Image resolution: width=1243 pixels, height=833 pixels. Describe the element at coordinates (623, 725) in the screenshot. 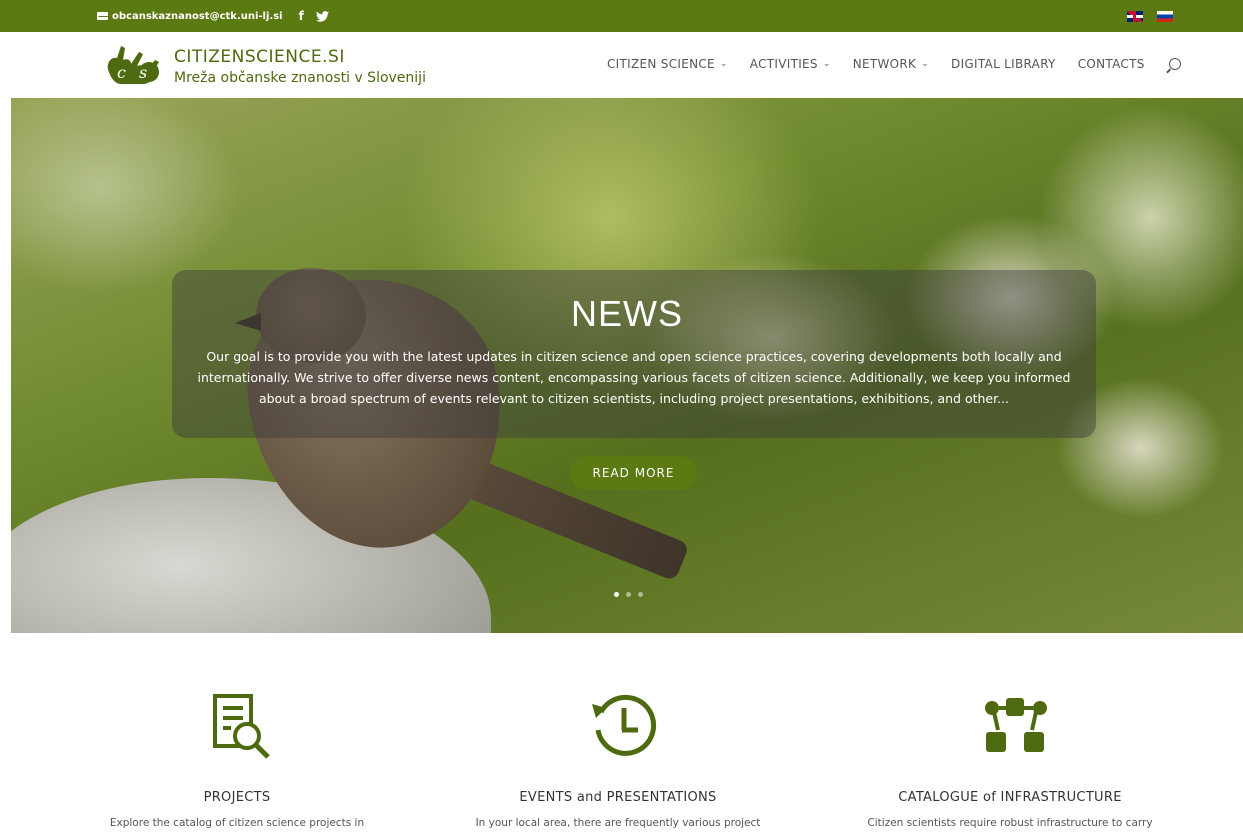

I see `history-clock-icon` at that location.